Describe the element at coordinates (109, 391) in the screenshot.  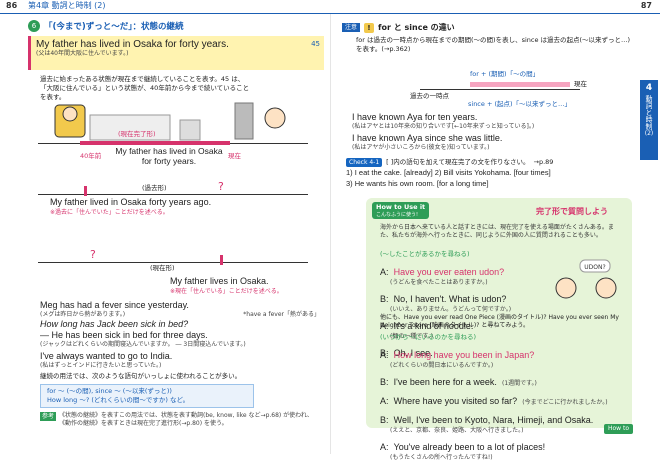
I see `tip-line-1: for 〜 (〜の間), since 〜 (〜以来(ずっと))` at that location.